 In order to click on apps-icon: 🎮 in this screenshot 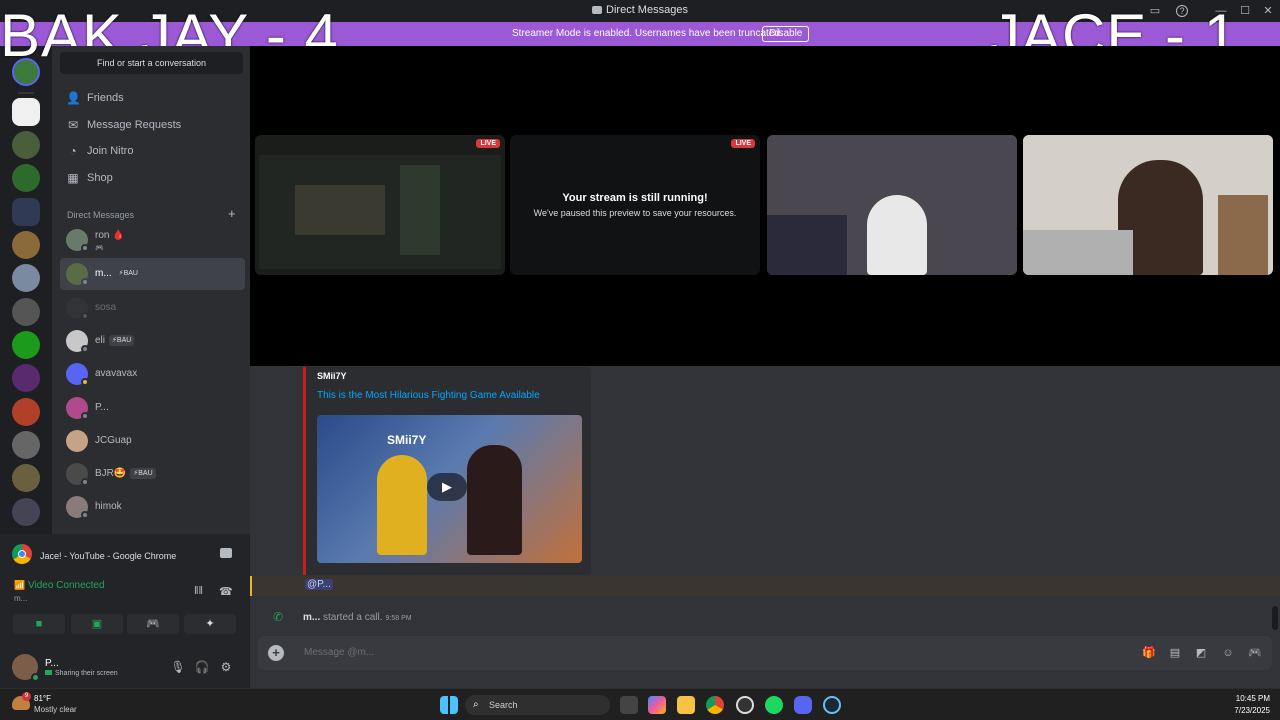, I will do `click(1255, 653)`.